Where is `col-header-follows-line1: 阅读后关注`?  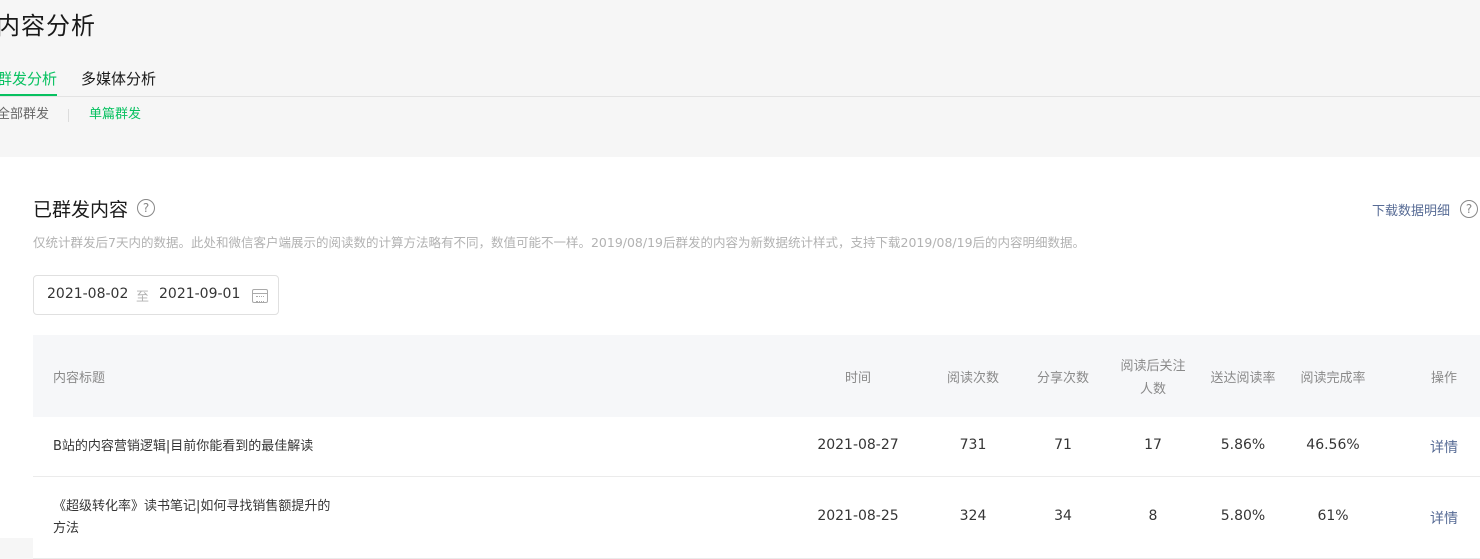 col-header-follows-line1: 阅读后关注 is located at coordinates (1153, 366).